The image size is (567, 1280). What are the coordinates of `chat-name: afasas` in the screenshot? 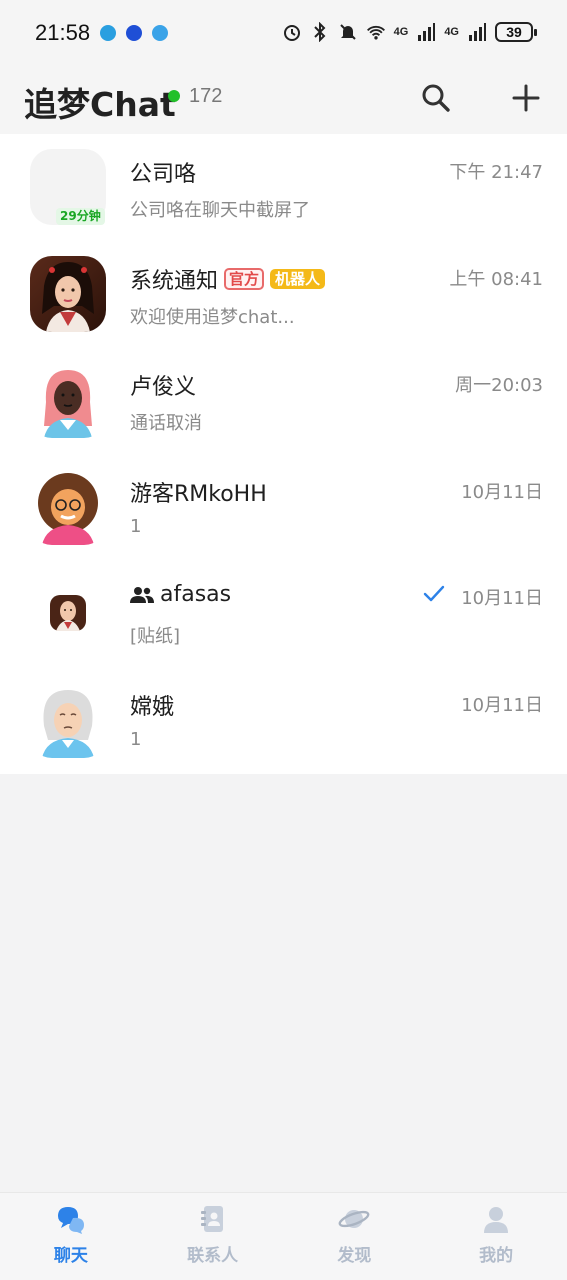 It's located at (180, 594).